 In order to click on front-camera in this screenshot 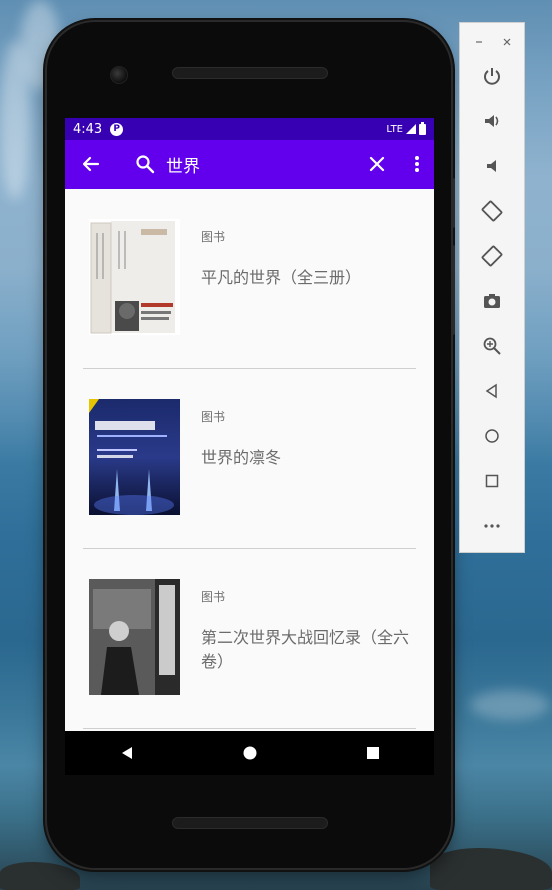, I will do `click(119, 75)`.